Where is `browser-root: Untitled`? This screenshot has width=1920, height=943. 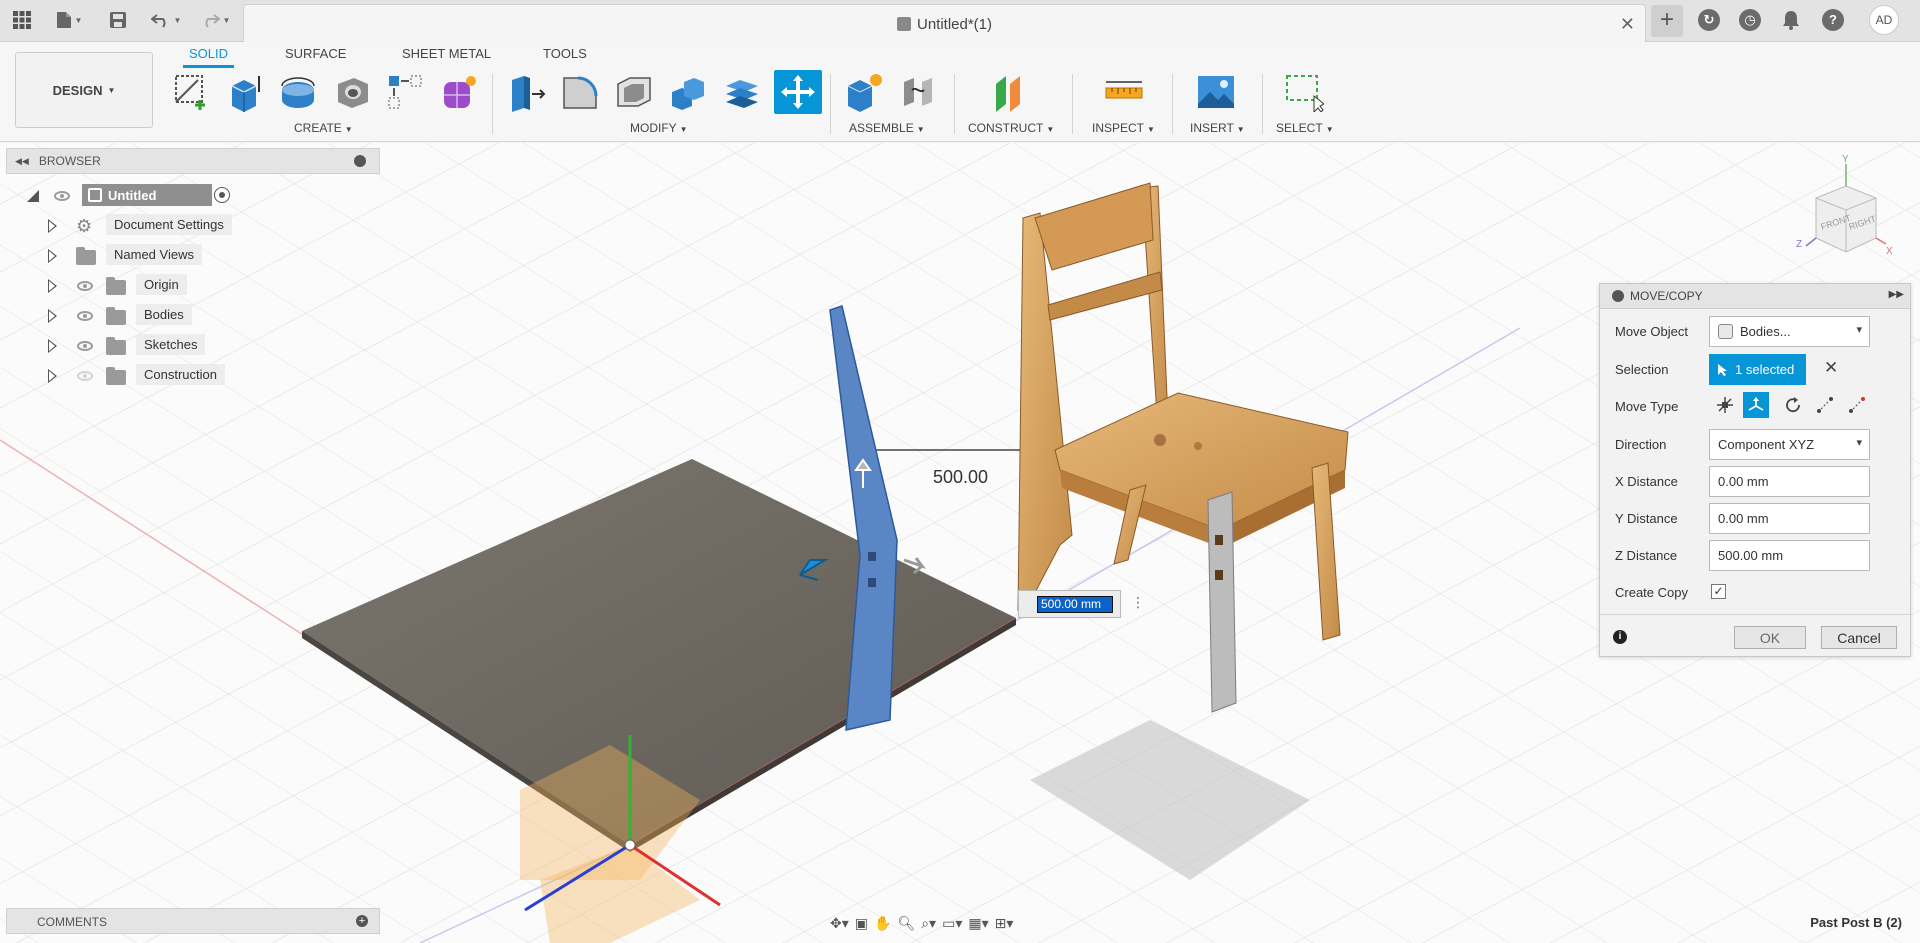
browser-root: Untitled is located at coordinates (128, 196).